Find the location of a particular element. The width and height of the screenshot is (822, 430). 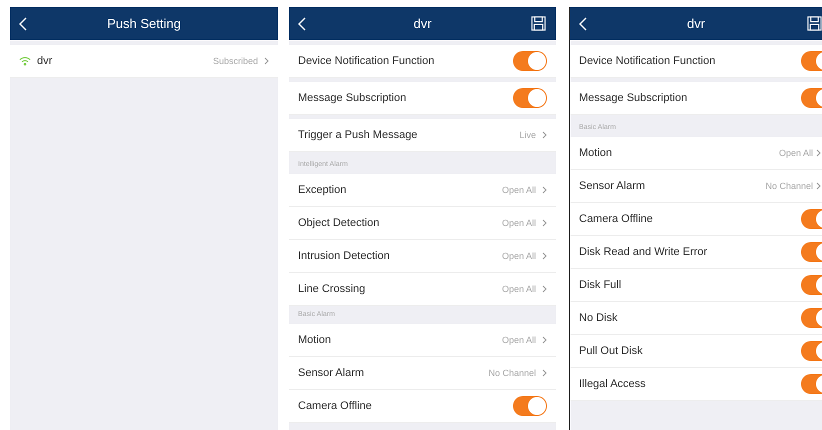

setting-label: Illegal Access is located at coordinates (613, 384).